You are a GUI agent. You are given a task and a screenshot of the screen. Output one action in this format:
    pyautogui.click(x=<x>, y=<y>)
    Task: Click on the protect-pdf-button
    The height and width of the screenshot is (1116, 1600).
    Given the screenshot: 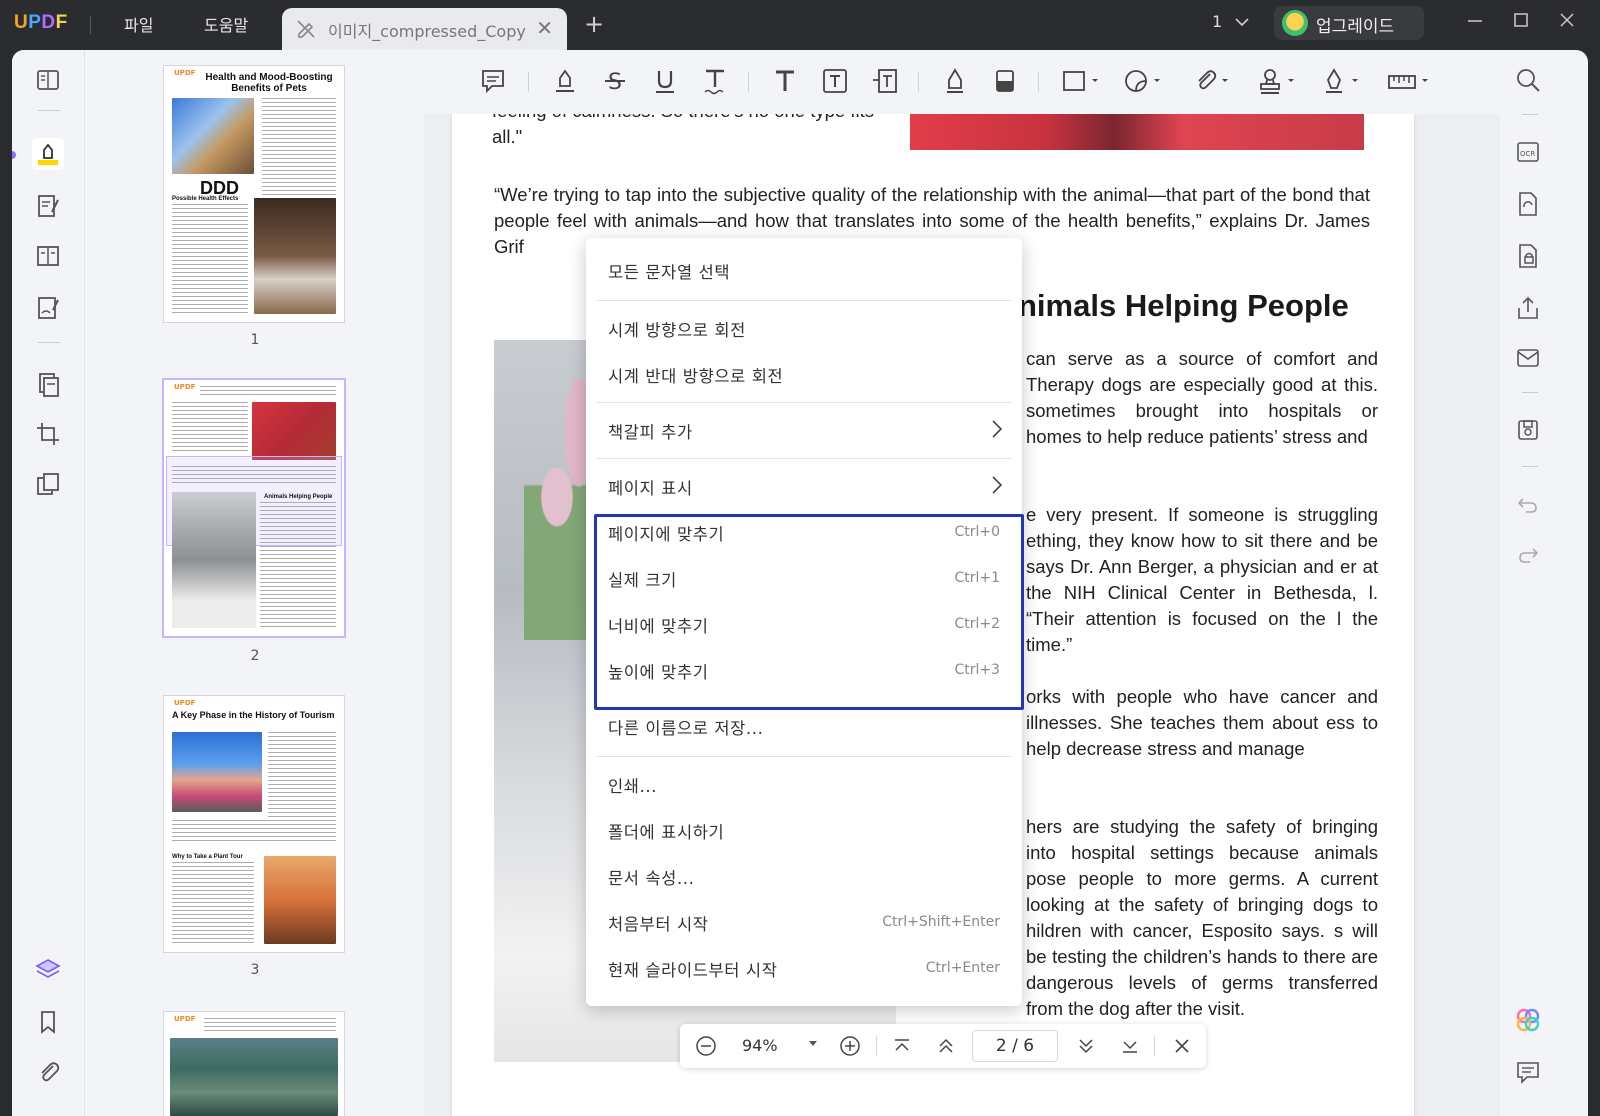 What is the action you would take?
    pyautogui.click(x=1530, y=258)
    